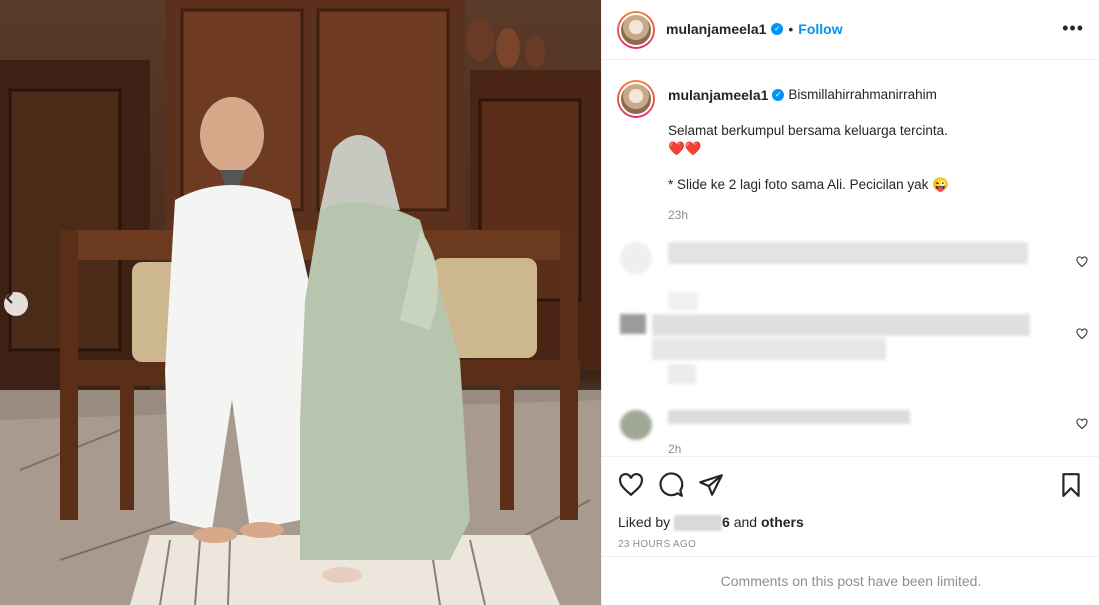 The height and width of the screenshot is (605, 1099). What do you see at coordinates (685, 148) in the screenshot?
I see `caption-hearts: ❤️❤️` at bounding box center [685, 148].